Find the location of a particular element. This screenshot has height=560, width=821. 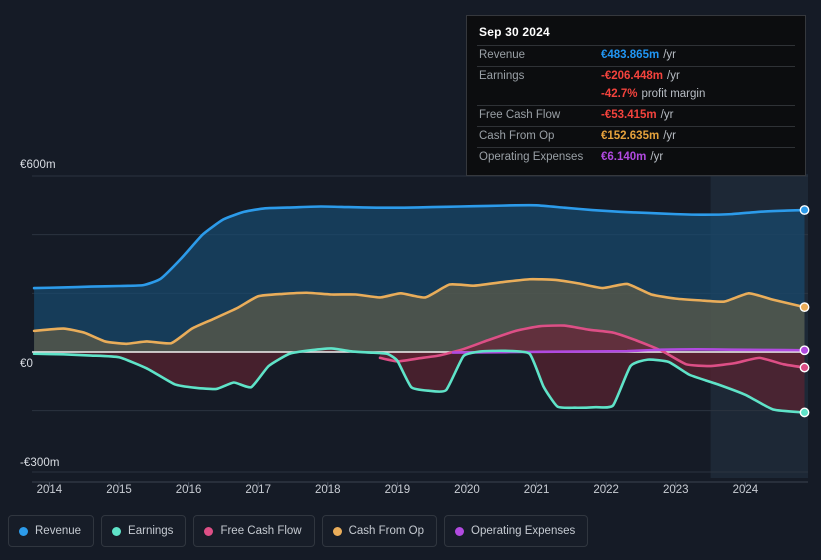

tooltip-row-value-group: €152.635m/yr is located at coordinates (638, 136).